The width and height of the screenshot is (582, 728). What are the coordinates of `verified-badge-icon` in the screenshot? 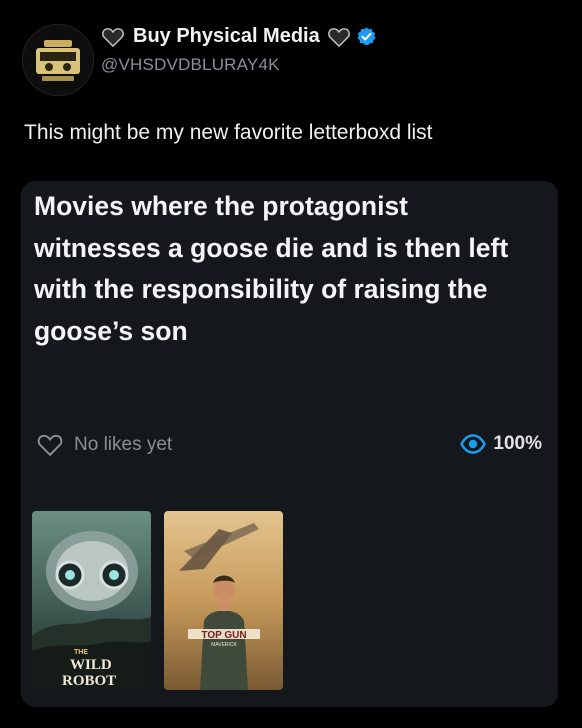 It's located at (366, 36).